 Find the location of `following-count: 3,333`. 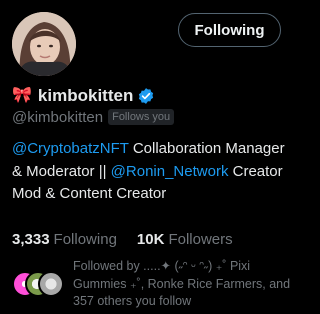

following-count: 3,333 is located at coordinates (31, 239).